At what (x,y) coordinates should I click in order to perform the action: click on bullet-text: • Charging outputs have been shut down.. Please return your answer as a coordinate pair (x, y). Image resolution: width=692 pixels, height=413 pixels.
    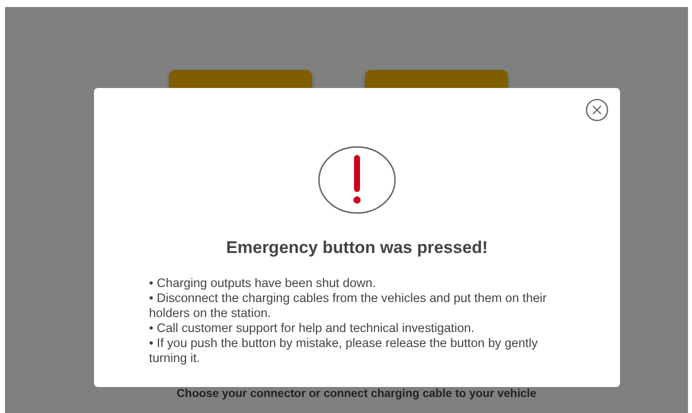
    Looking at the image, I should click on (263, 283).